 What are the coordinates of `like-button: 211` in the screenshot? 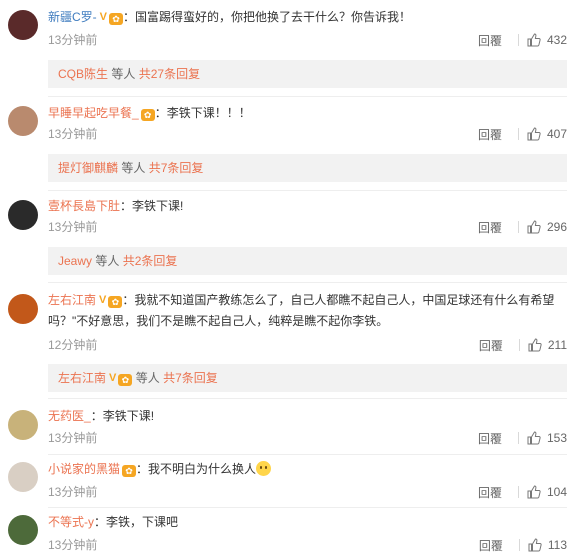 It's located at (547, 345).